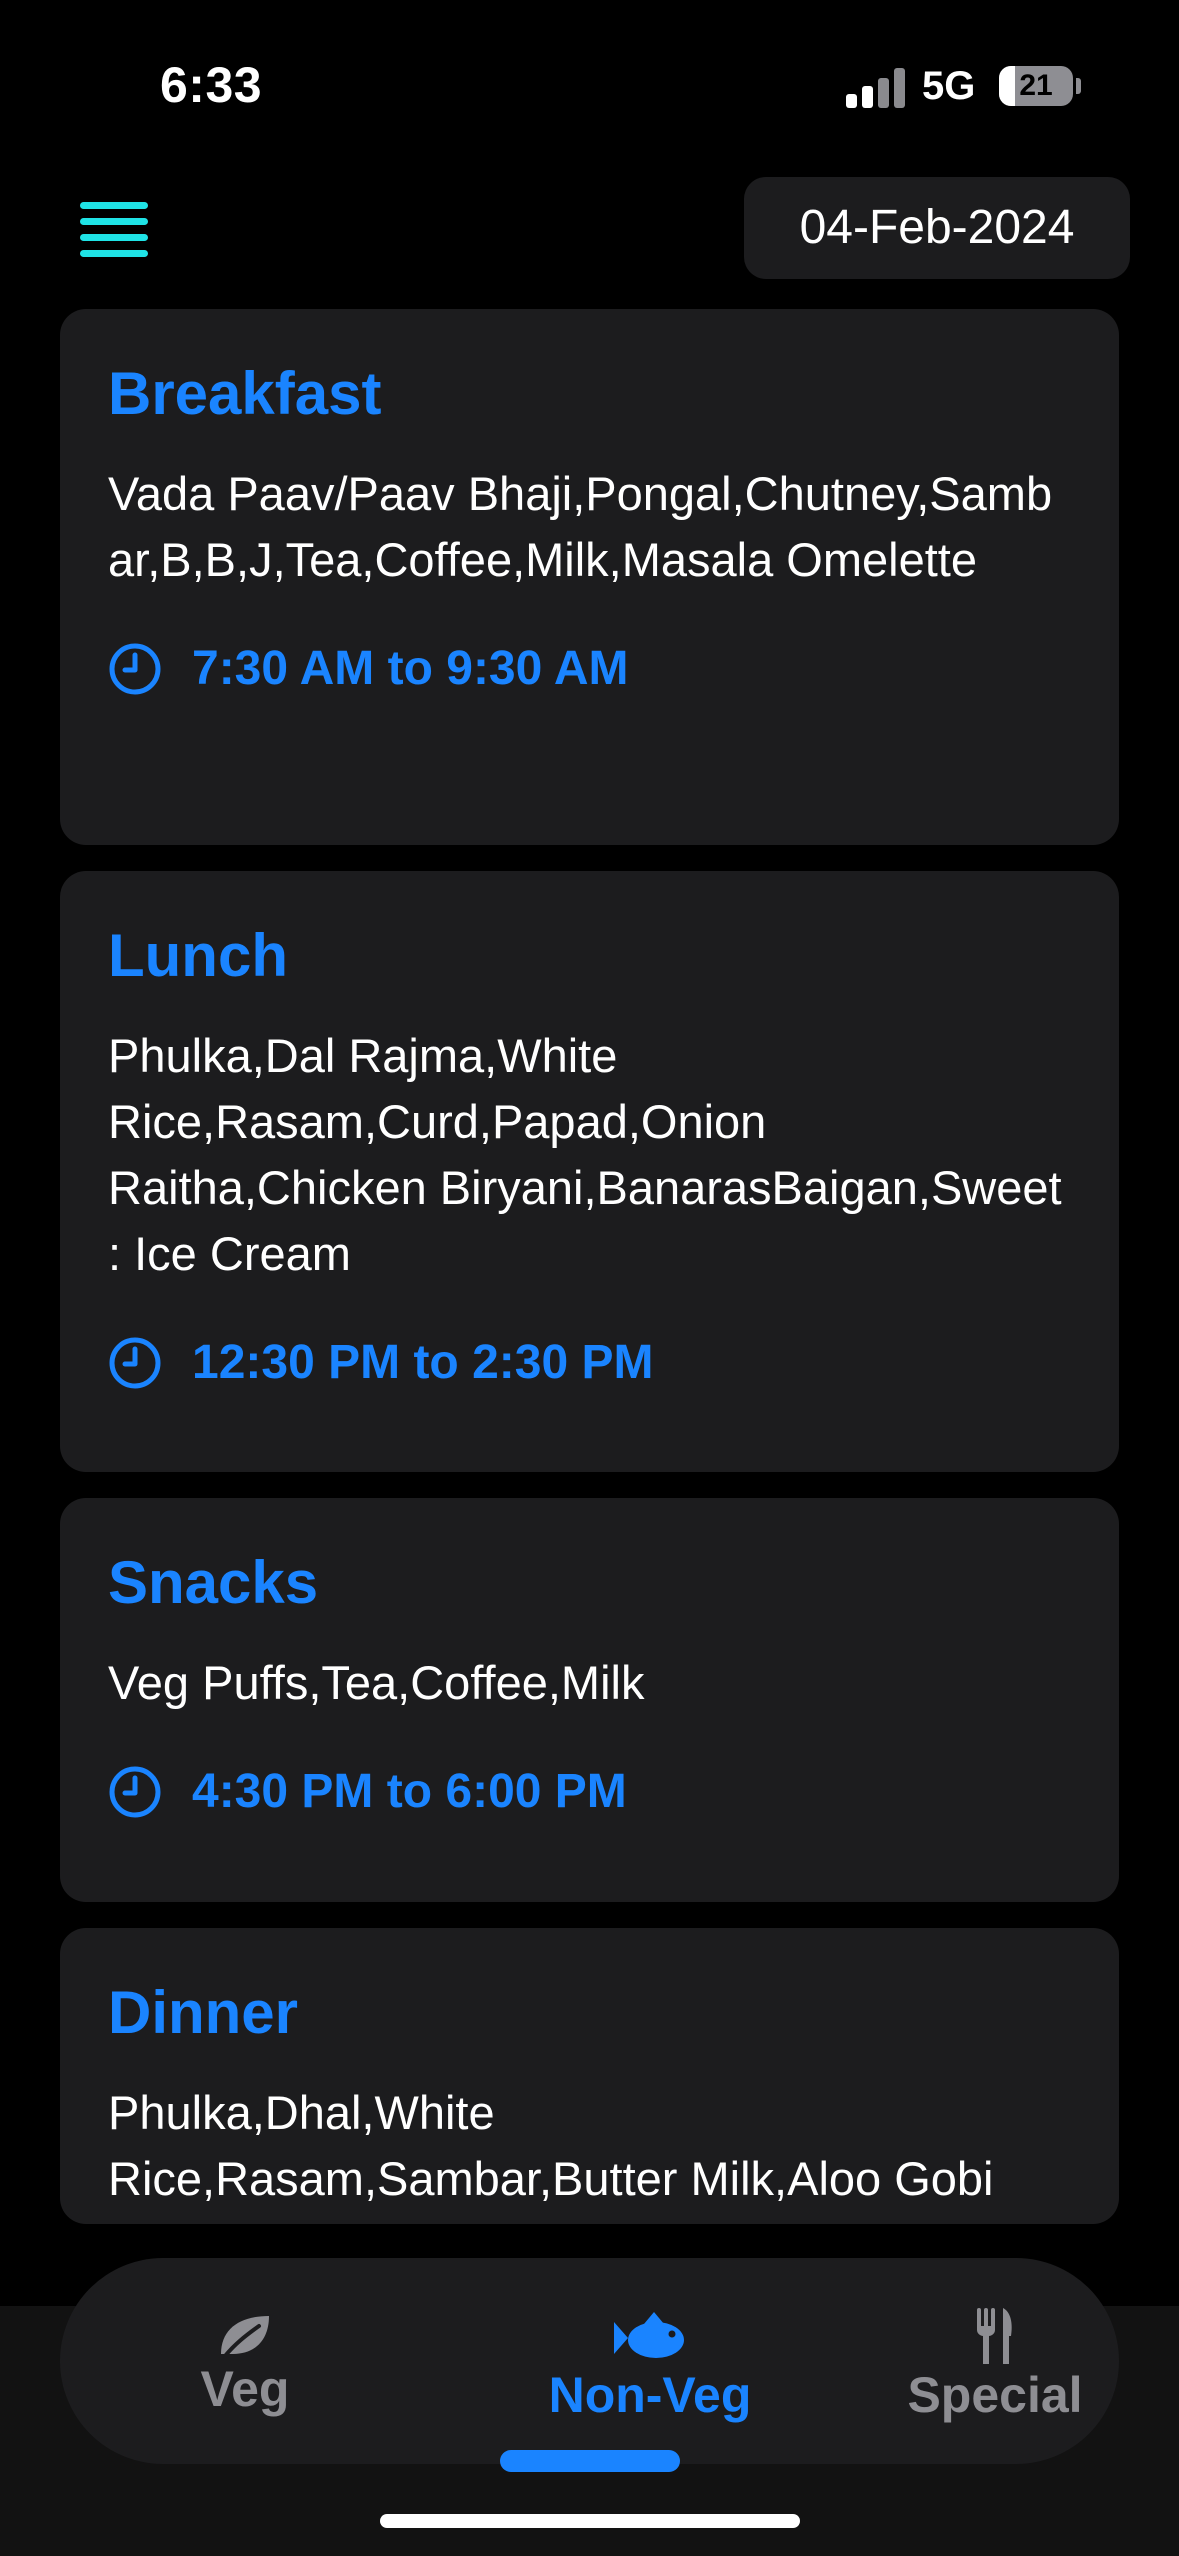  What do you see at coordinates (650, 2395) in the screenshot?
I see `tab-label: Non-Veg` at bounding box center [650, 2395].